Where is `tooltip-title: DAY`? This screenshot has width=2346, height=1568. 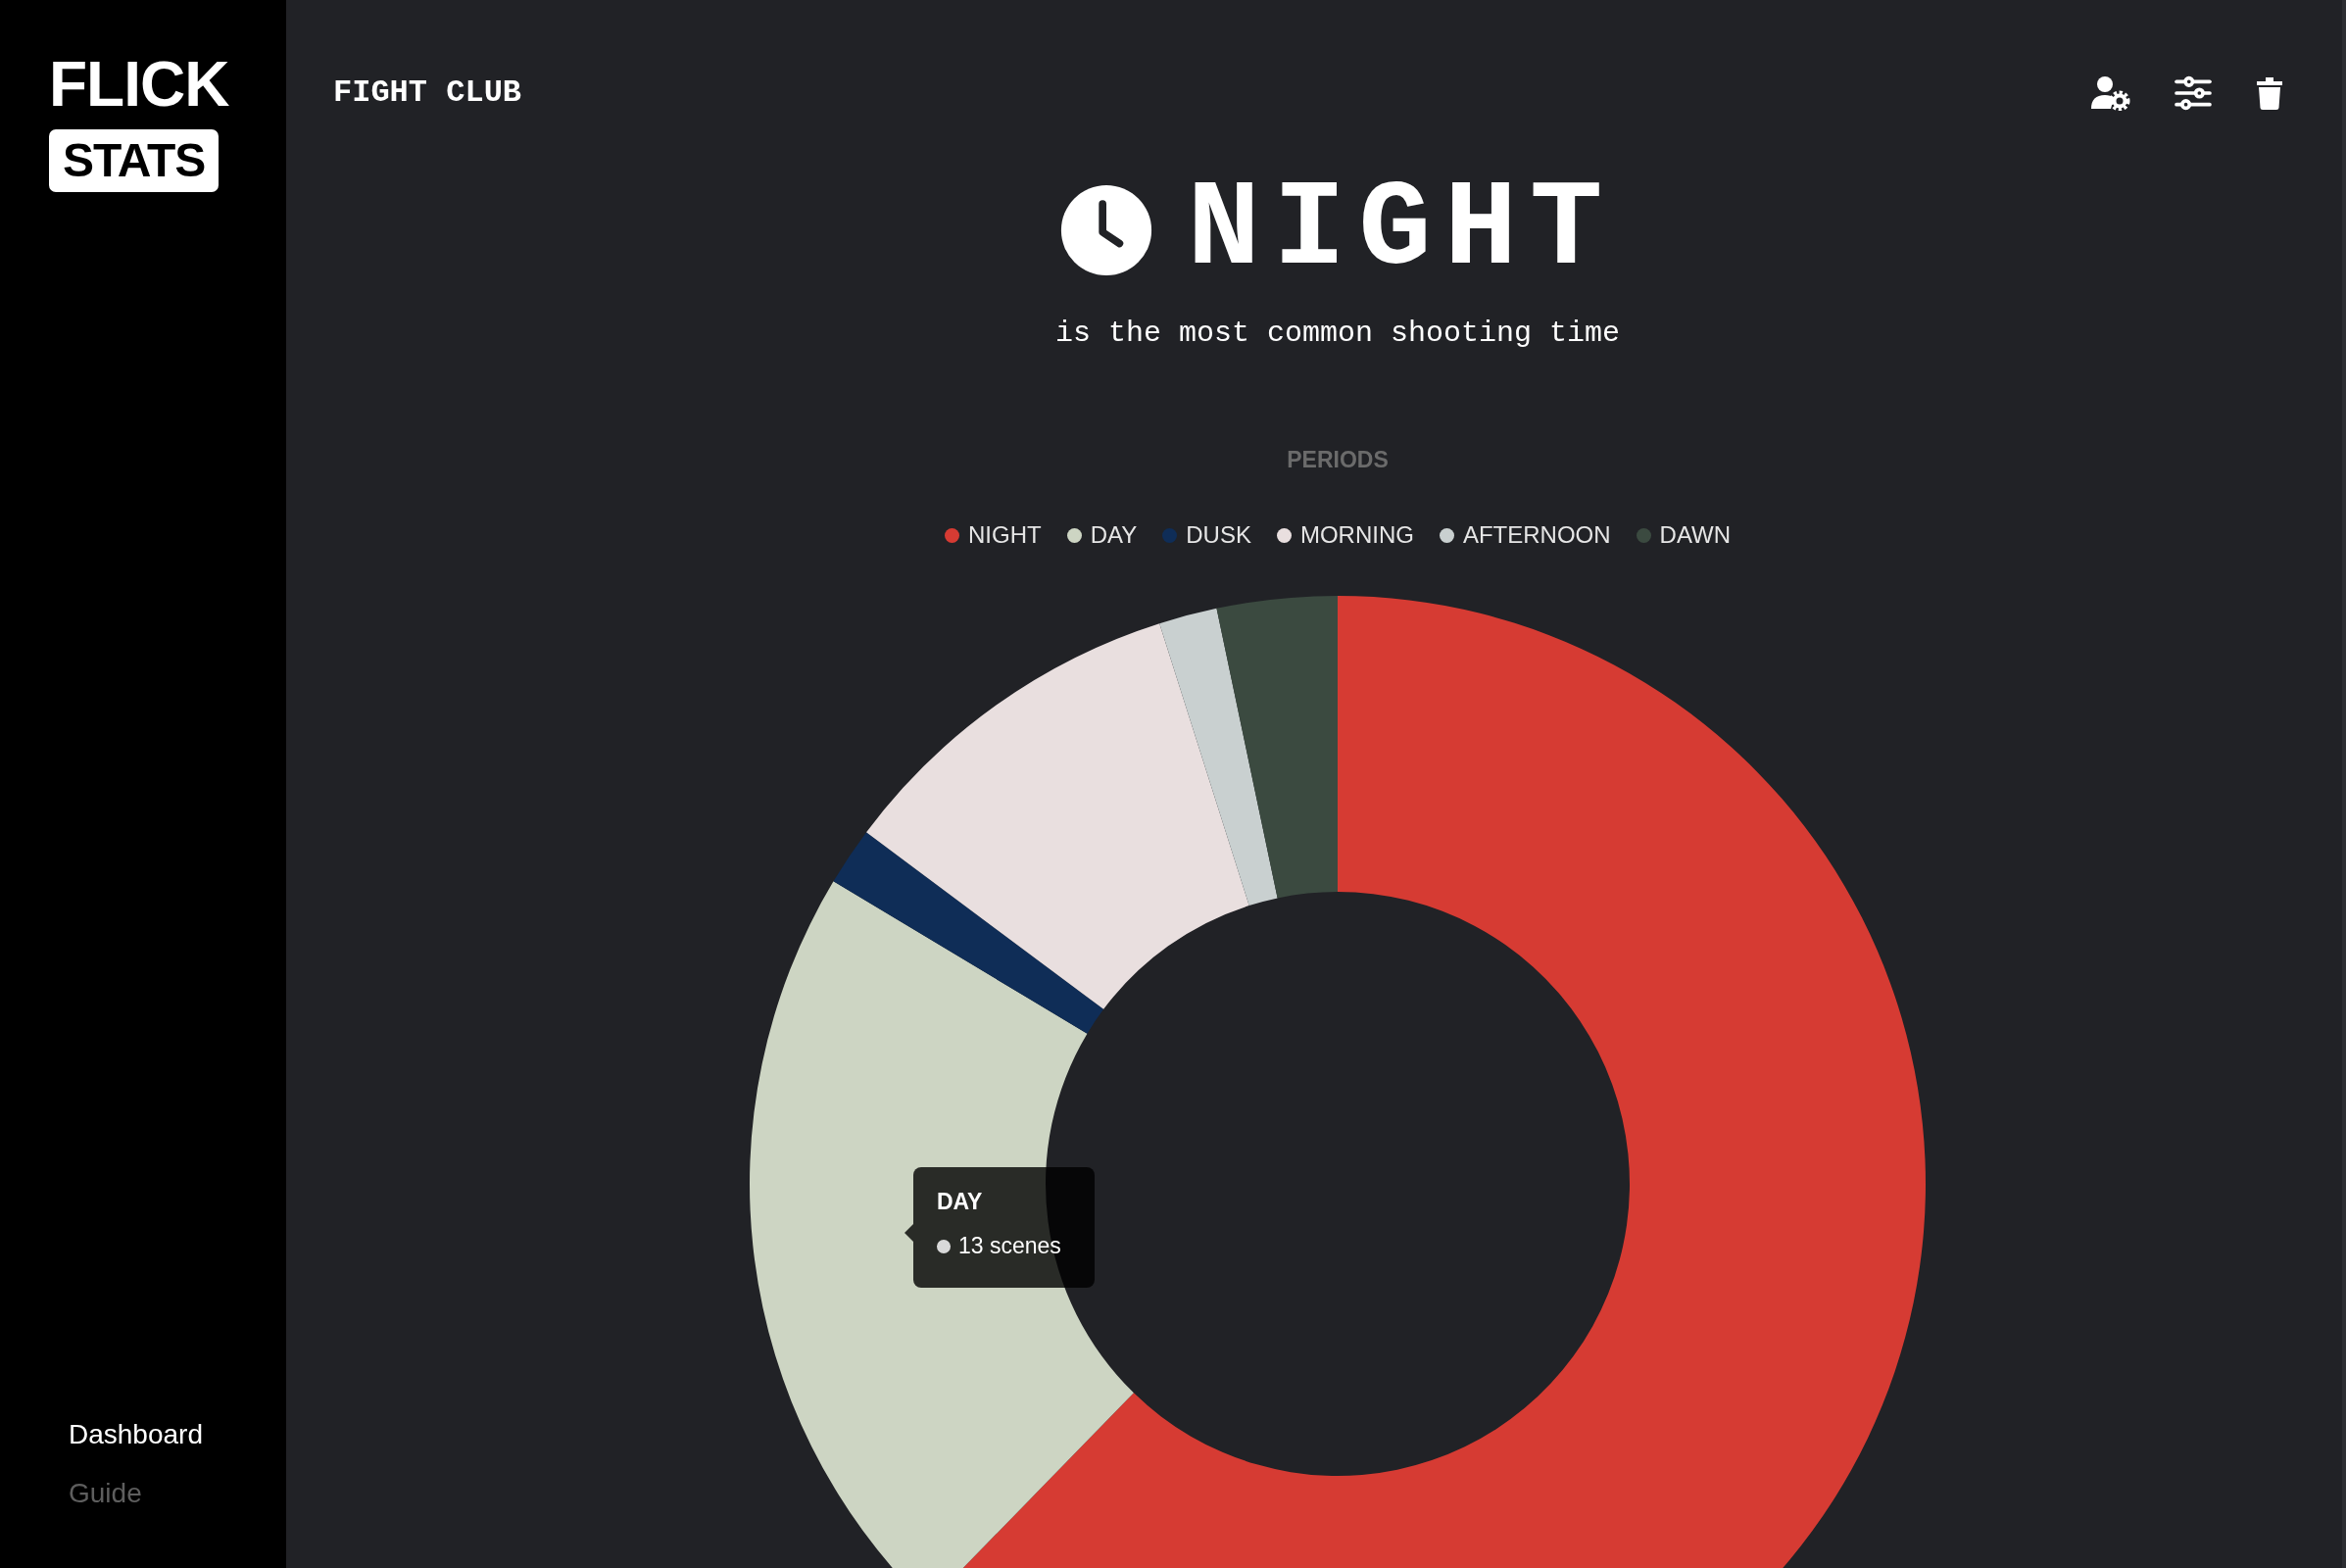 tooltip-title: DAY is located at coordinates (960, 1202).